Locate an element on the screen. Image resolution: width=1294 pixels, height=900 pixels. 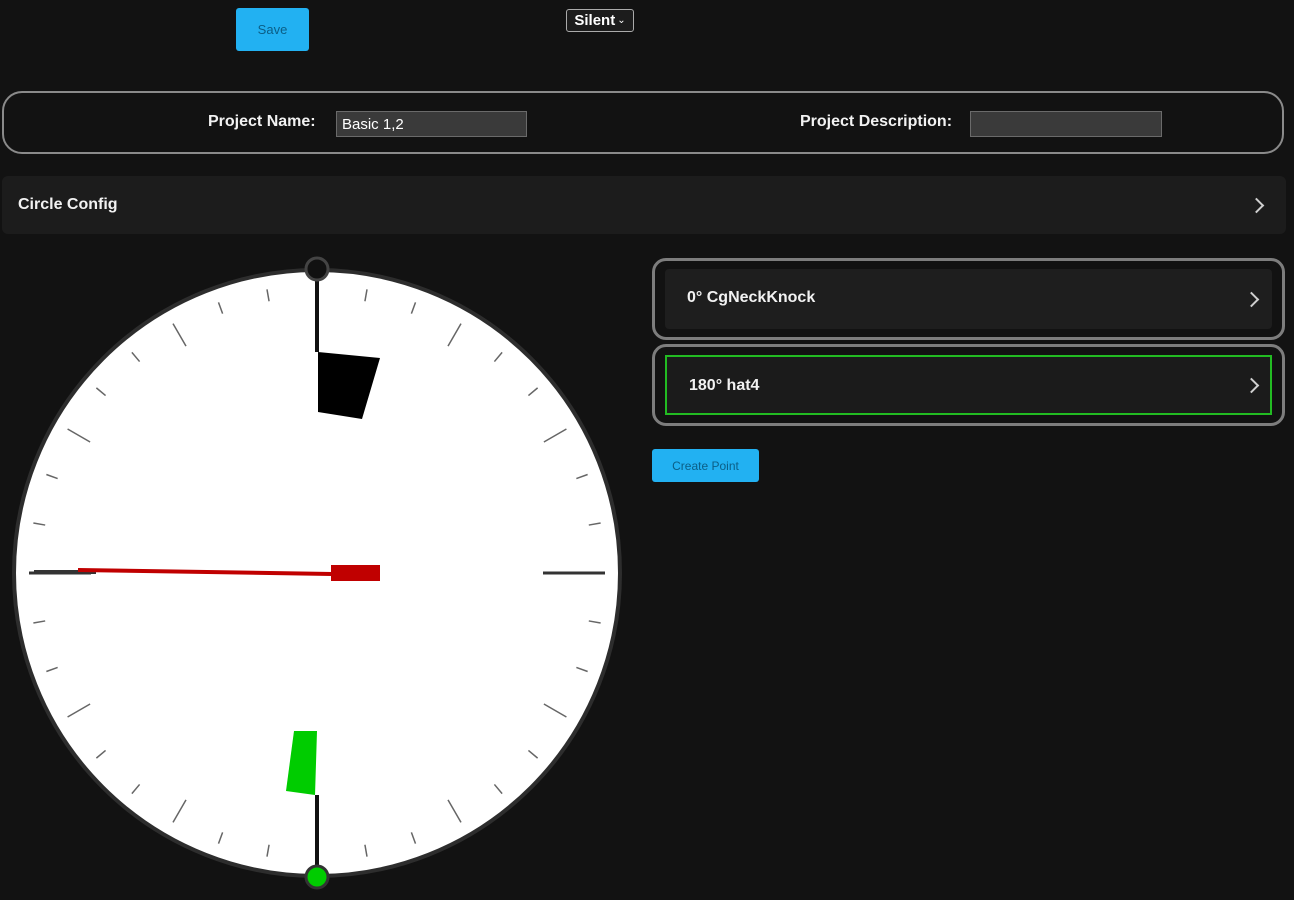
point-card-inner: 0° CgNeckKnock is located at coordinates (968, 299).